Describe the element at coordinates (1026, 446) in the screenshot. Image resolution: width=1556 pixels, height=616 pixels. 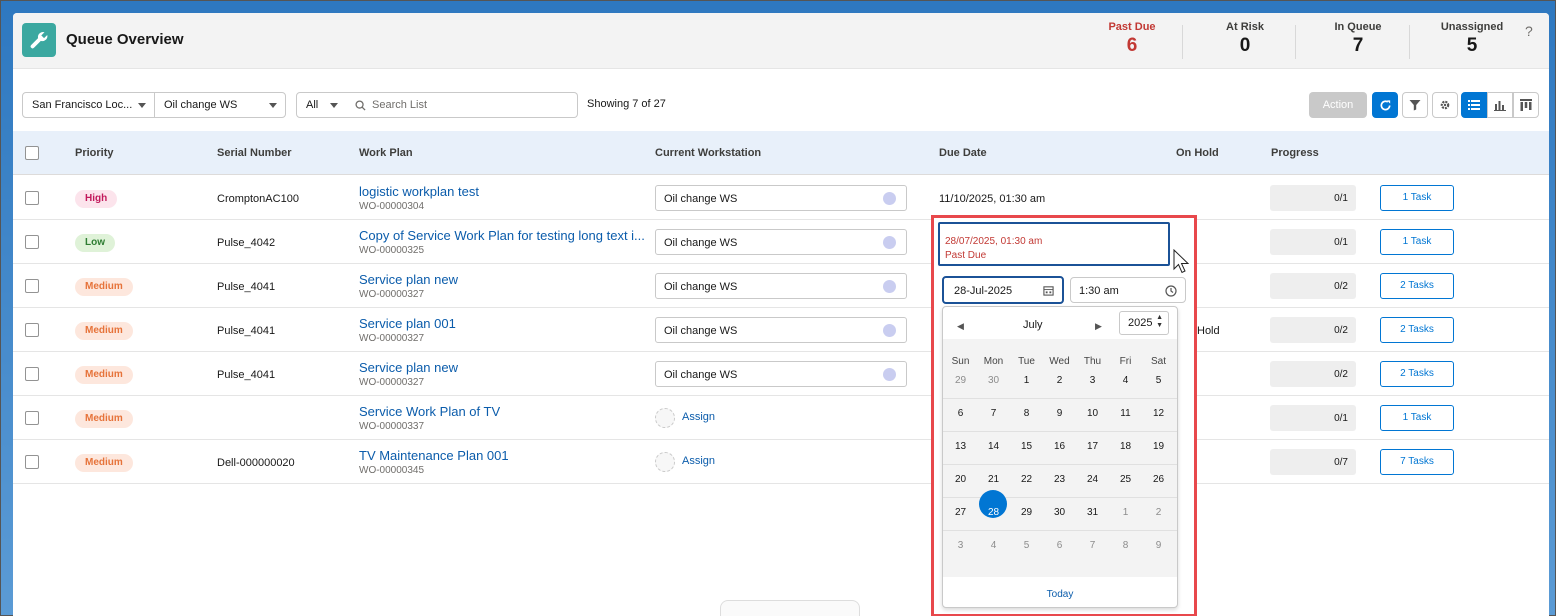
I see `calendar-day: 15` at that location.